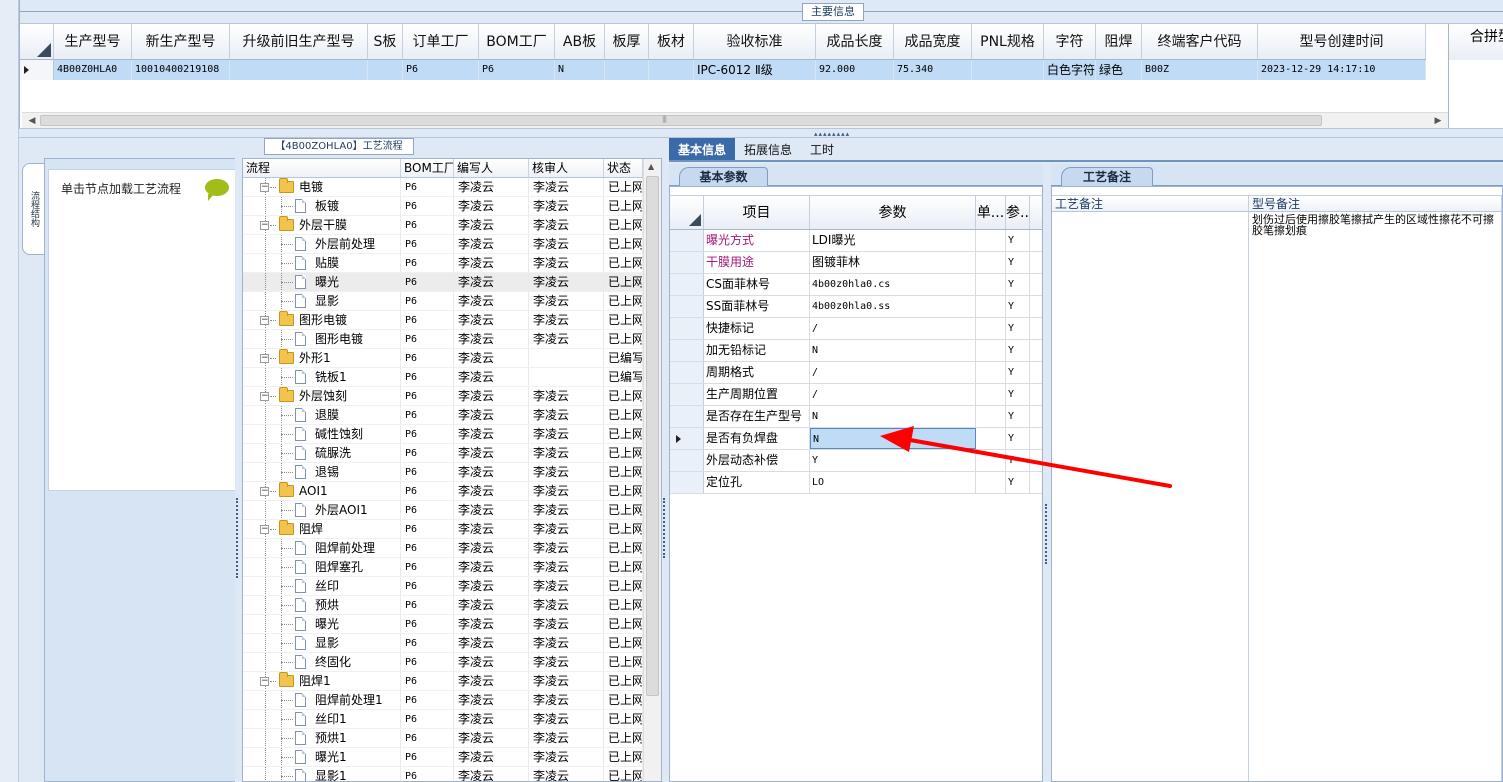 The height and width of the screenshot is (782, 1503). I want to click on tree-node: − 阻焊1, so click(322, 681).